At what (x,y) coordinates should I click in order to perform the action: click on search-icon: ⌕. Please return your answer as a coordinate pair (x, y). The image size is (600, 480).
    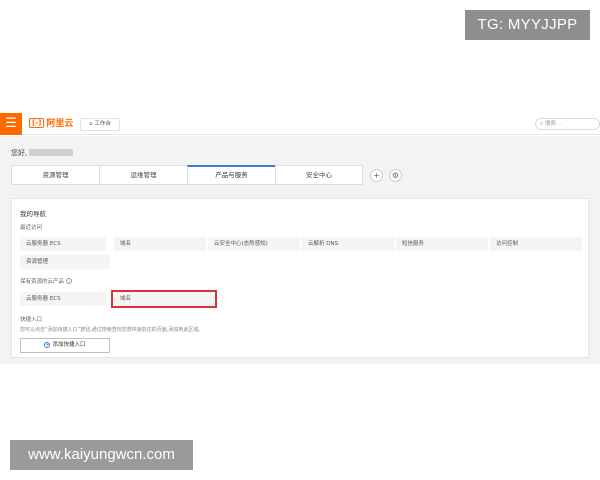
    Looking at the image, I should click on (542, 124).